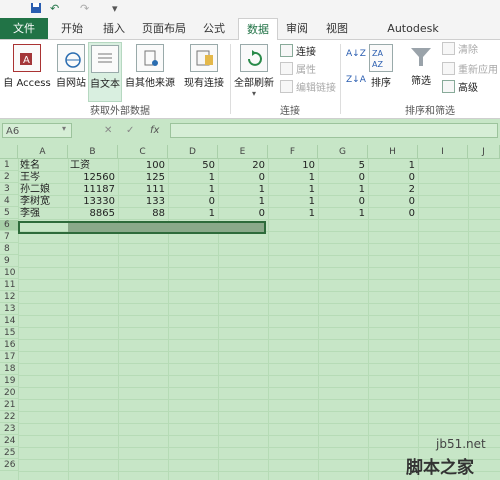  Describe the element at coordinates (391, 213) in the screenshot. I see `cell-h5: 0` at that location.